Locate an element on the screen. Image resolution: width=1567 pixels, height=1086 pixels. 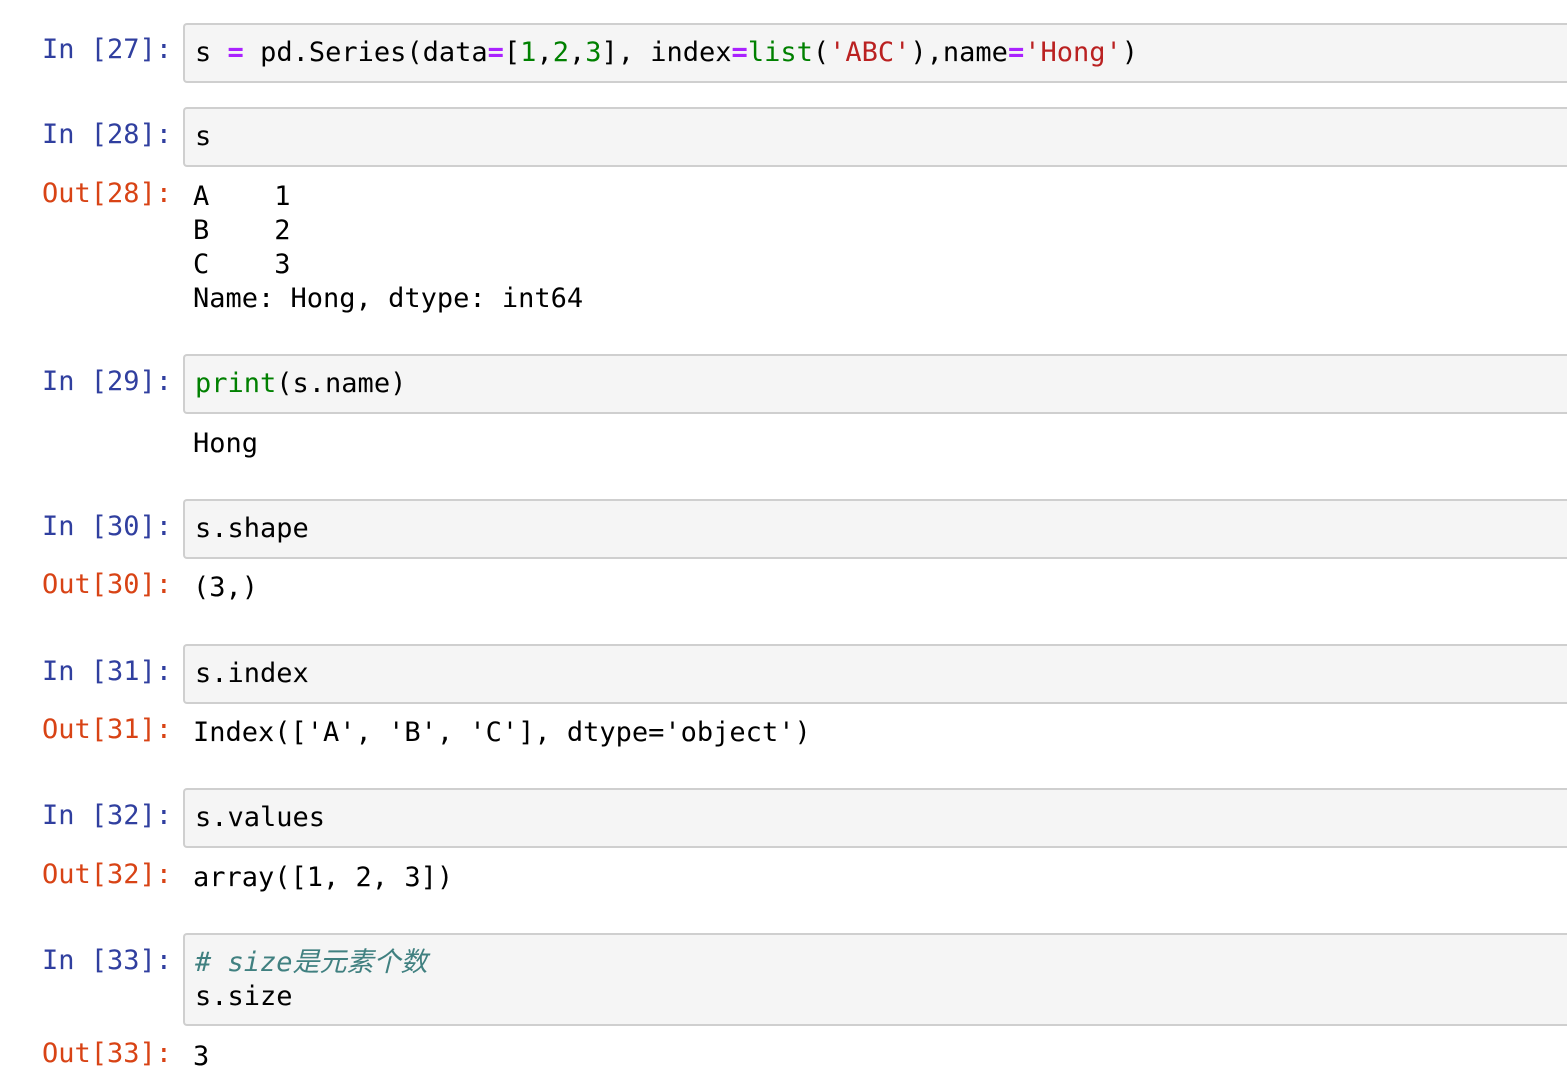
output-line: Name: Hong, dtype: int64 is located at coordinates (388, 298).